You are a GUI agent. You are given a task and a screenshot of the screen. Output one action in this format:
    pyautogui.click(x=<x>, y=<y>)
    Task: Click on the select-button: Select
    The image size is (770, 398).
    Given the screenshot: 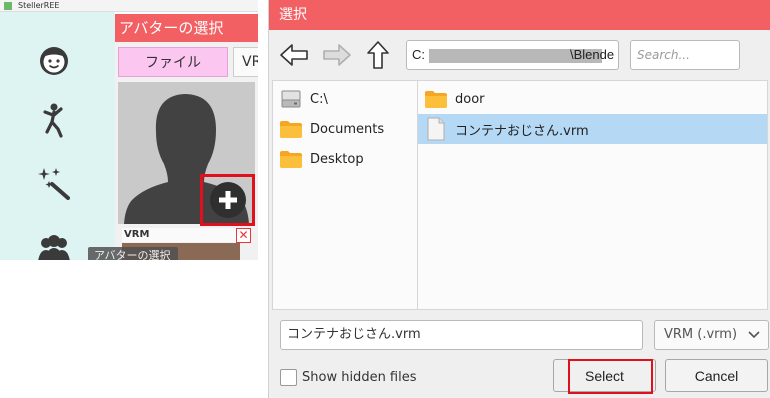 What is the action you would take?
    pyautogui.click(x=604, y=375)
    